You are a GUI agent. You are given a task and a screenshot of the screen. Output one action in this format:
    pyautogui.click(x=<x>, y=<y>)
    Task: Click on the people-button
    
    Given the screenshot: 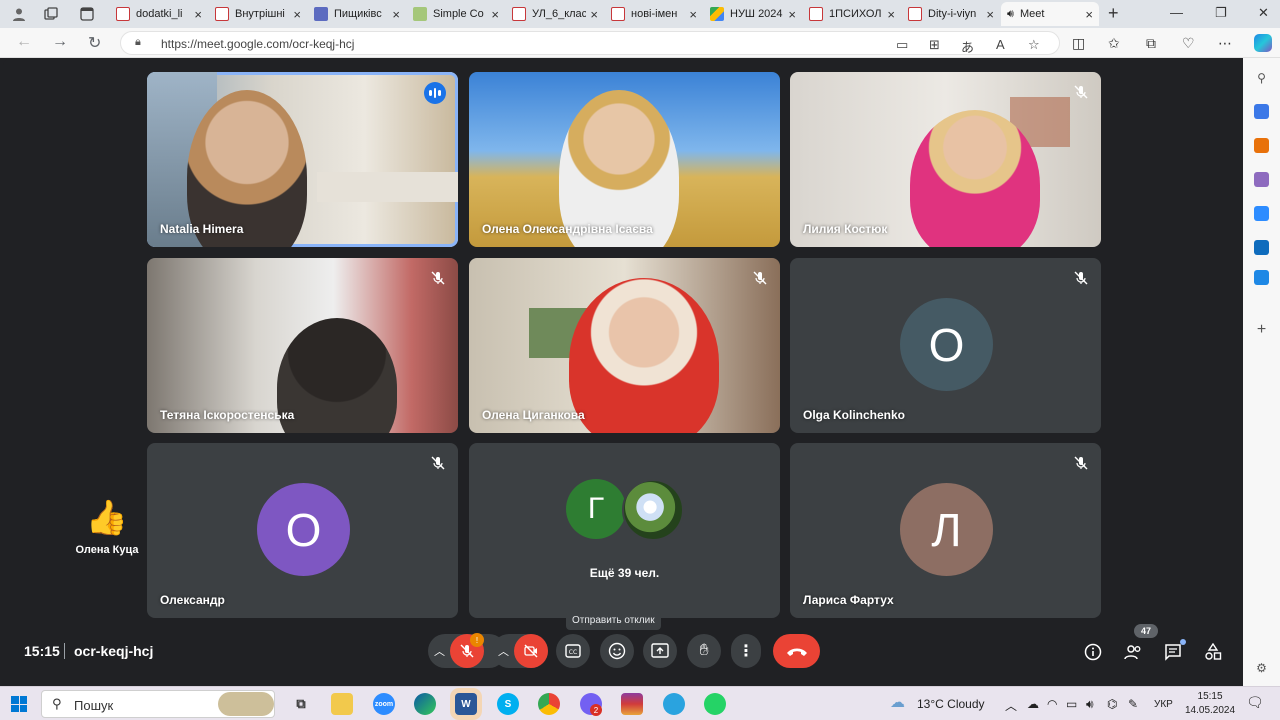 What is the action you would take?
    pyautogui.click(x=1133, y=652)
    